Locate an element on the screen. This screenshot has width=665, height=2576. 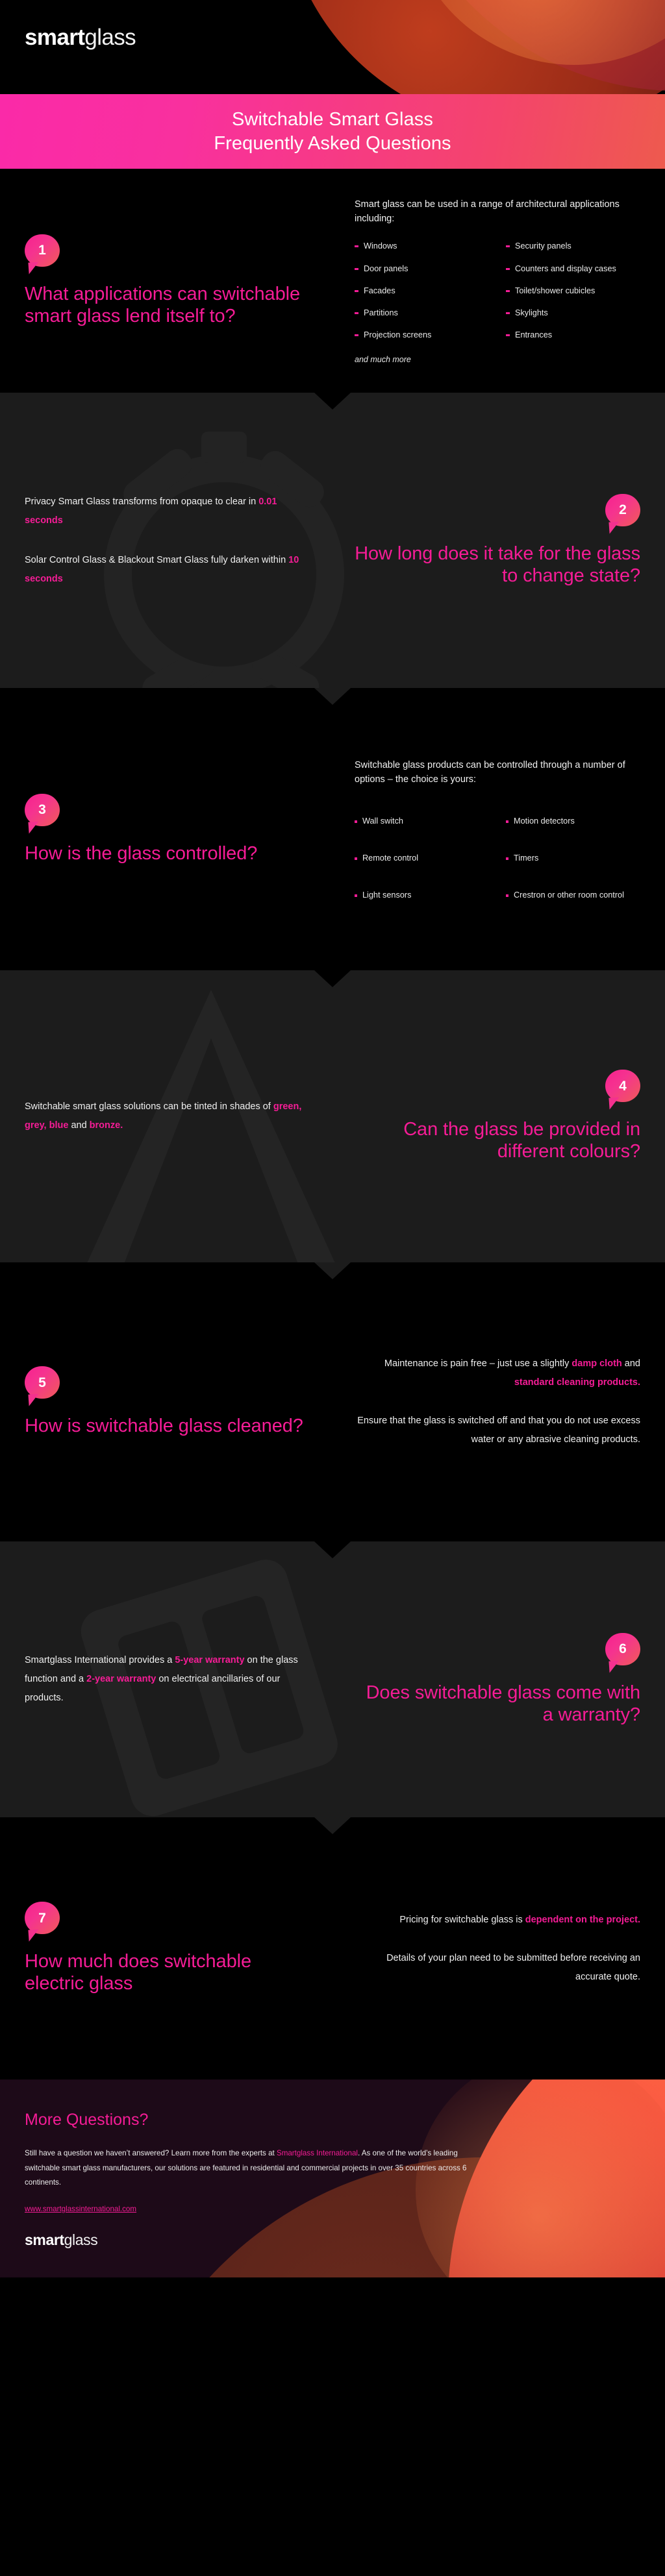
list-item-label: Facades is located at coordinates (379, 290).